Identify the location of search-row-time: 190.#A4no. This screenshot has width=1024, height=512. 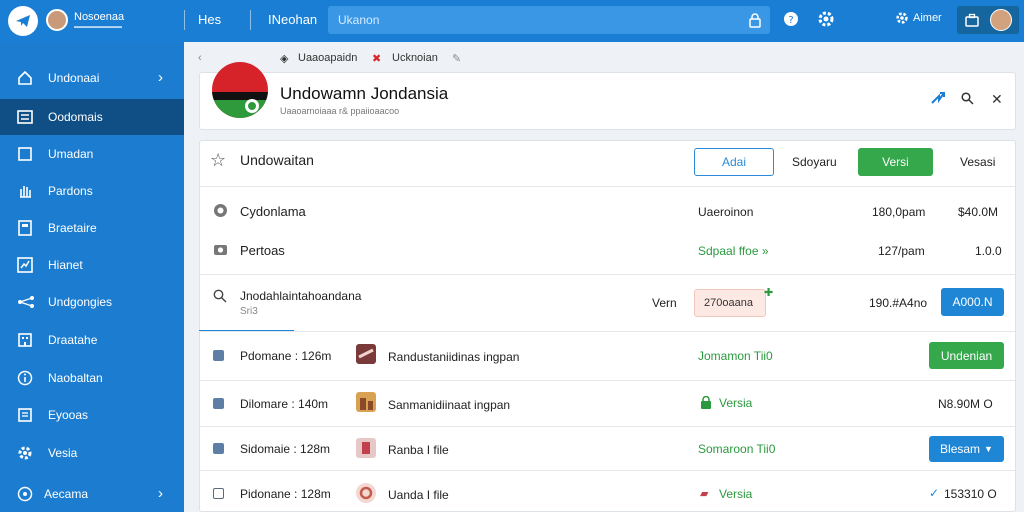
(898, 303).